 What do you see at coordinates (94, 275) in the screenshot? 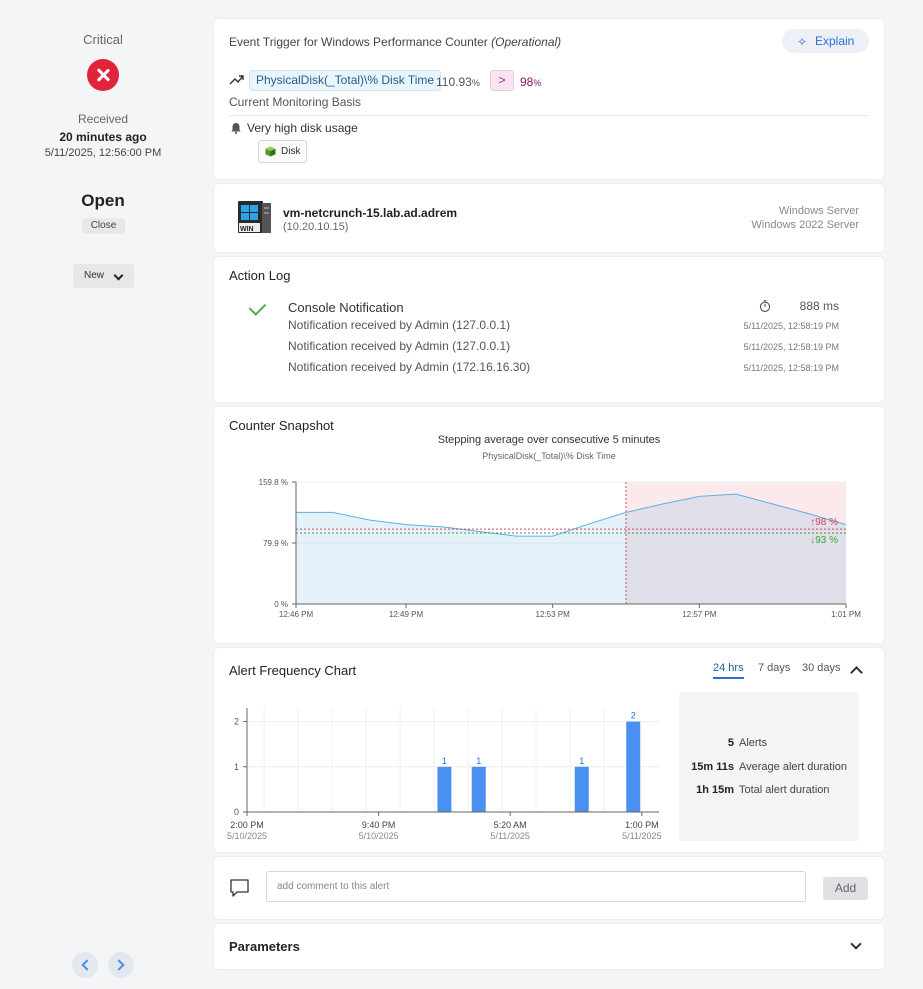
I see `status-select-value: New` at bounding box center [94, 275].